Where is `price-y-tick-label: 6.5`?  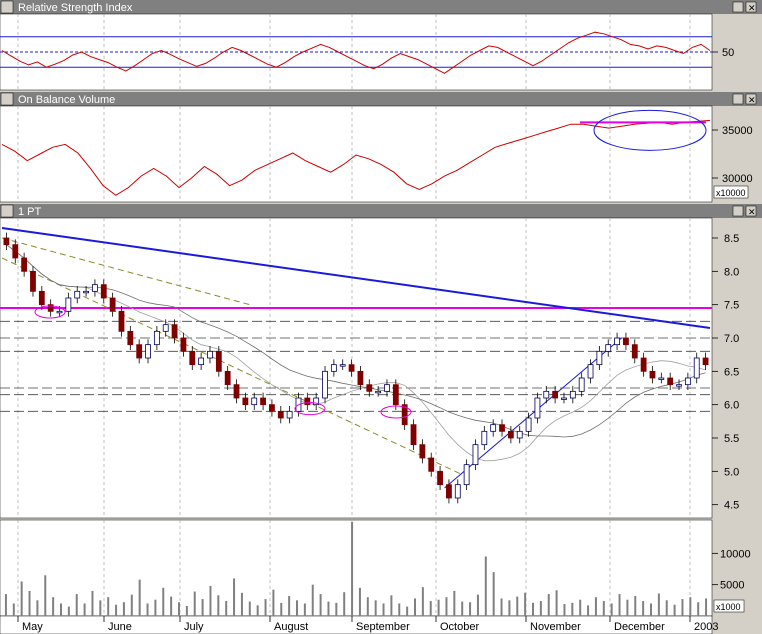
price-y-tick-label: 6.5 is located at coordinates (731, 372).